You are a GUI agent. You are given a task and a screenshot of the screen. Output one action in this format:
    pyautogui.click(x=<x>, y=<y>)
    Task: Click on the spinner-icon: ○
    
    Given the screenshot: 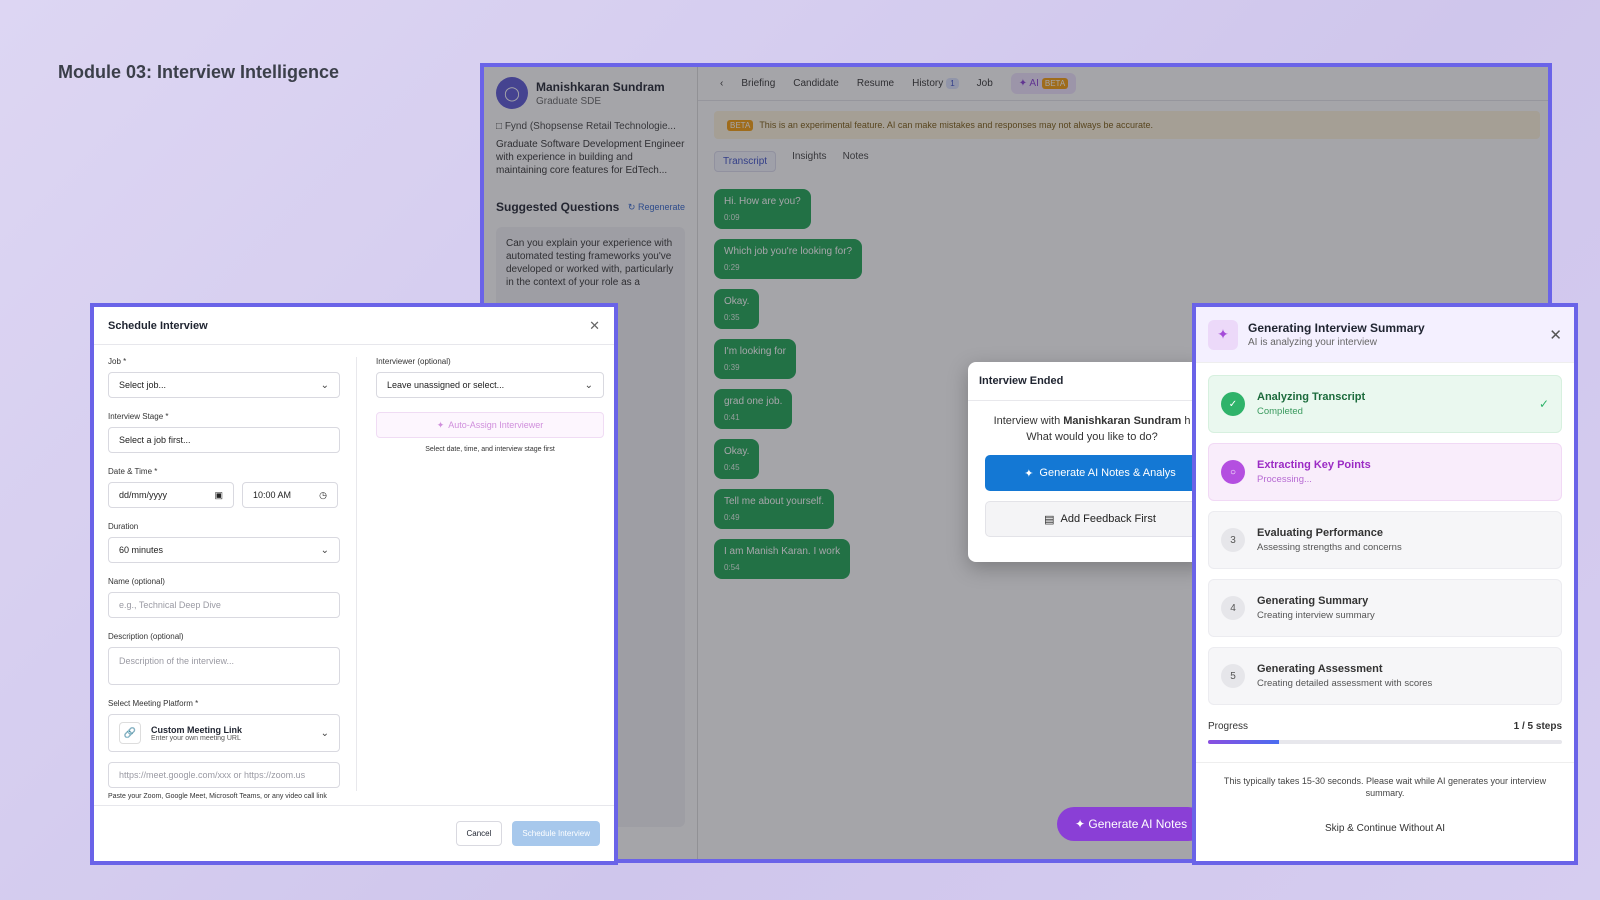 What is the action you would take?
    pyautogui.click(x=1233, y=472)
    